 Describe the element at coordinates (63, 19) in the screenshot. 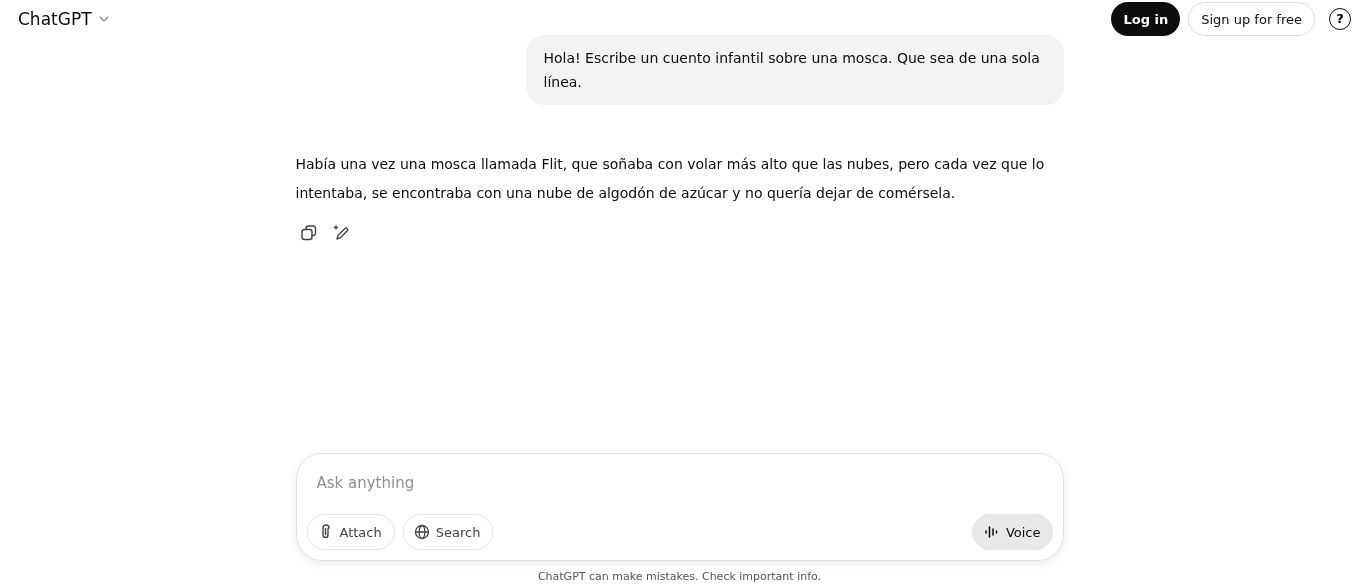

I see `model-selector: ChatGPT` at that location.